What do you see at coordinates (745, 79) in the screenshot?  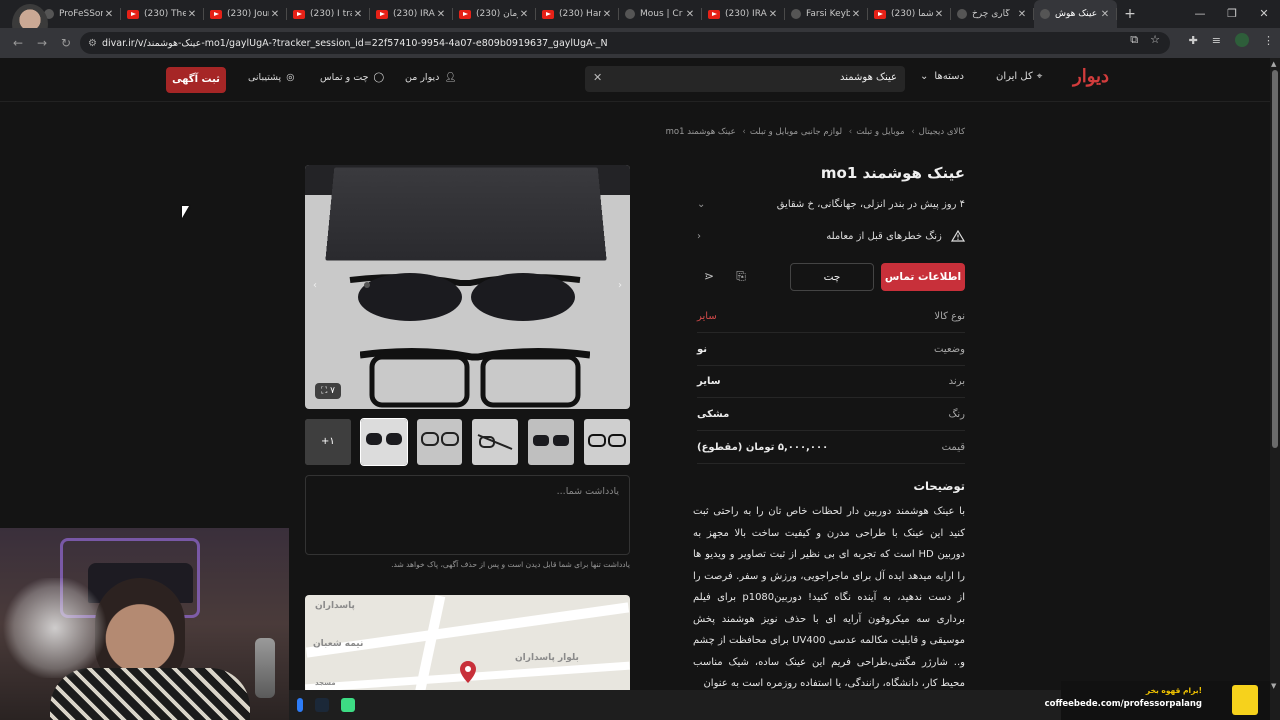 I see `search-input: عینک هوشمند ✕` at bounding box center [745, 79].